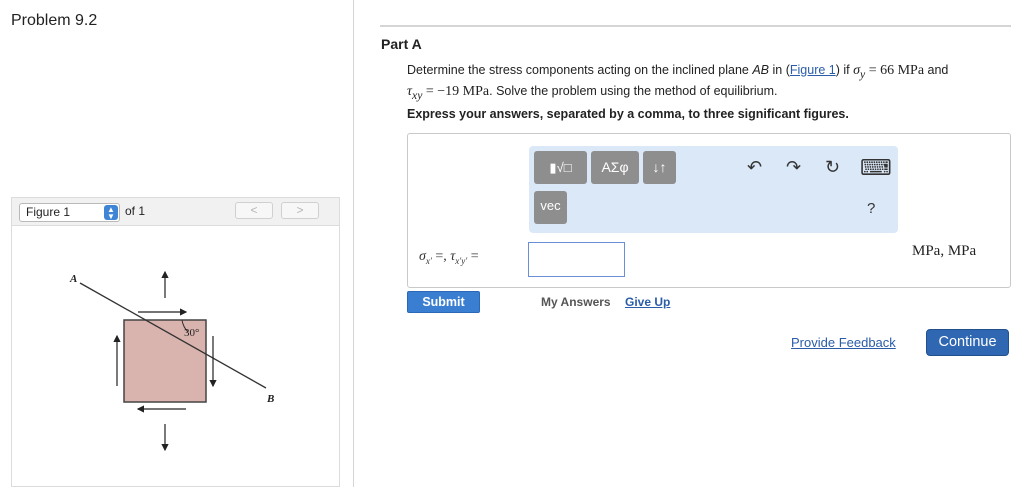  What do you see at coordinates (443, 302) in the screenshot?
I see `submit-button: Submit` at bounding box center [443, 302].